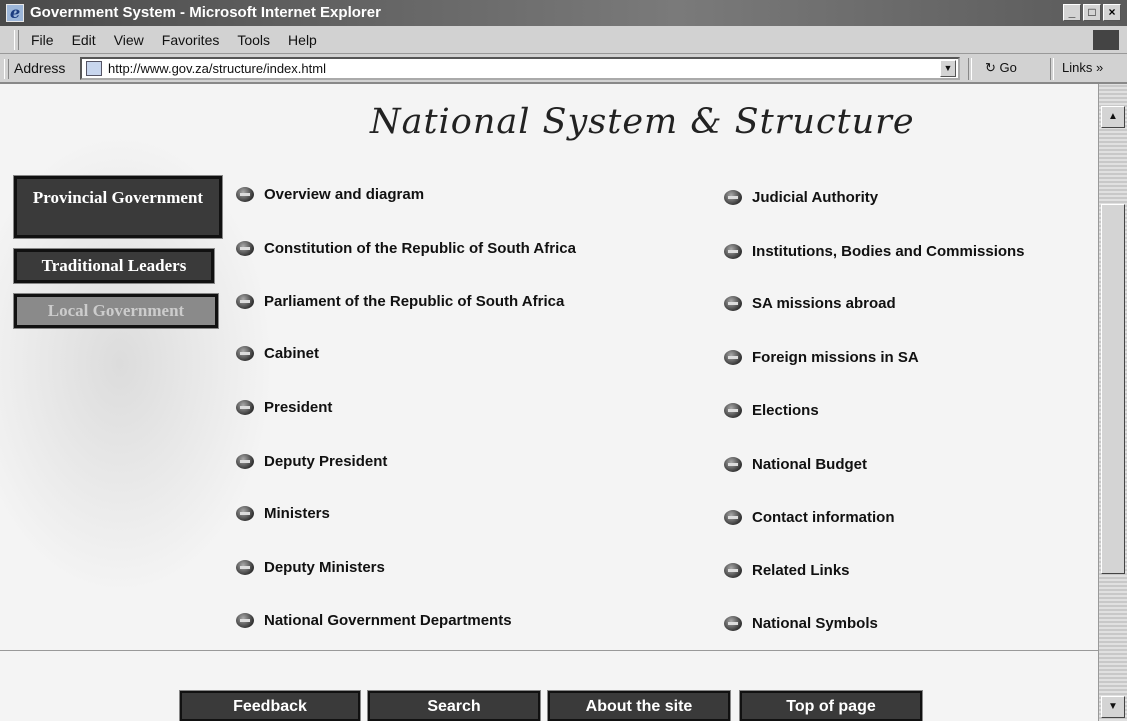  I want to click on menu-tools: Tools, so click(253, 40).